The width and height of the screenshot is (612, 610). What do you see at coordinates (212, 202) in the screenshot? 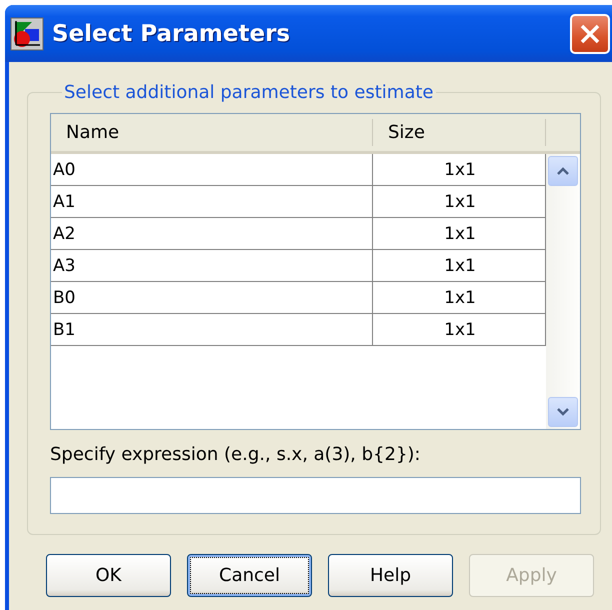
I see `table-cell: A1` at bounding box center [212, 202].